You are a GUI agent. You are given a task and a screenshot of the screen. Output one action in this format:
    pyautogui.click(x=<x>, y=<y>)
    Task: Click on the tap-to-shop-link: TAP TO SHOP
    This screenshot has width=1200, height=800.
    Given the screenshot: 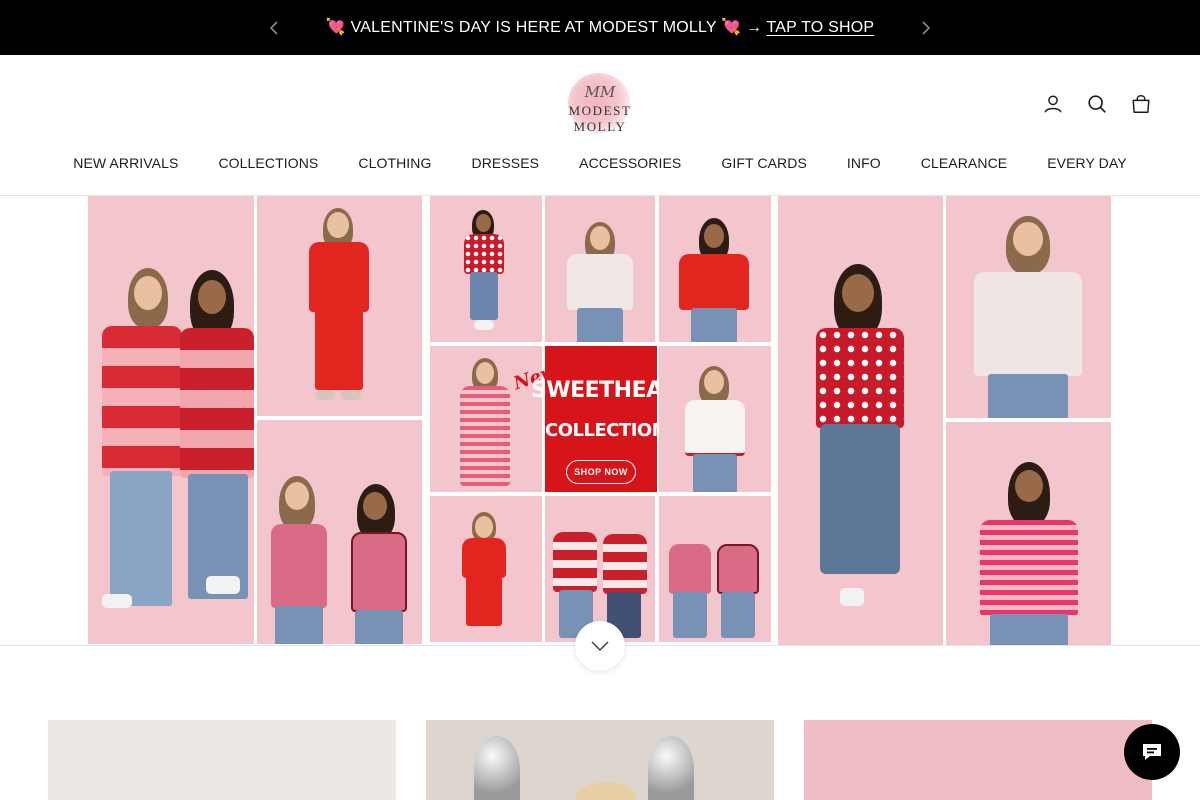 What is the action you would take?
    pyautogui.click(x=821, y=27)
    